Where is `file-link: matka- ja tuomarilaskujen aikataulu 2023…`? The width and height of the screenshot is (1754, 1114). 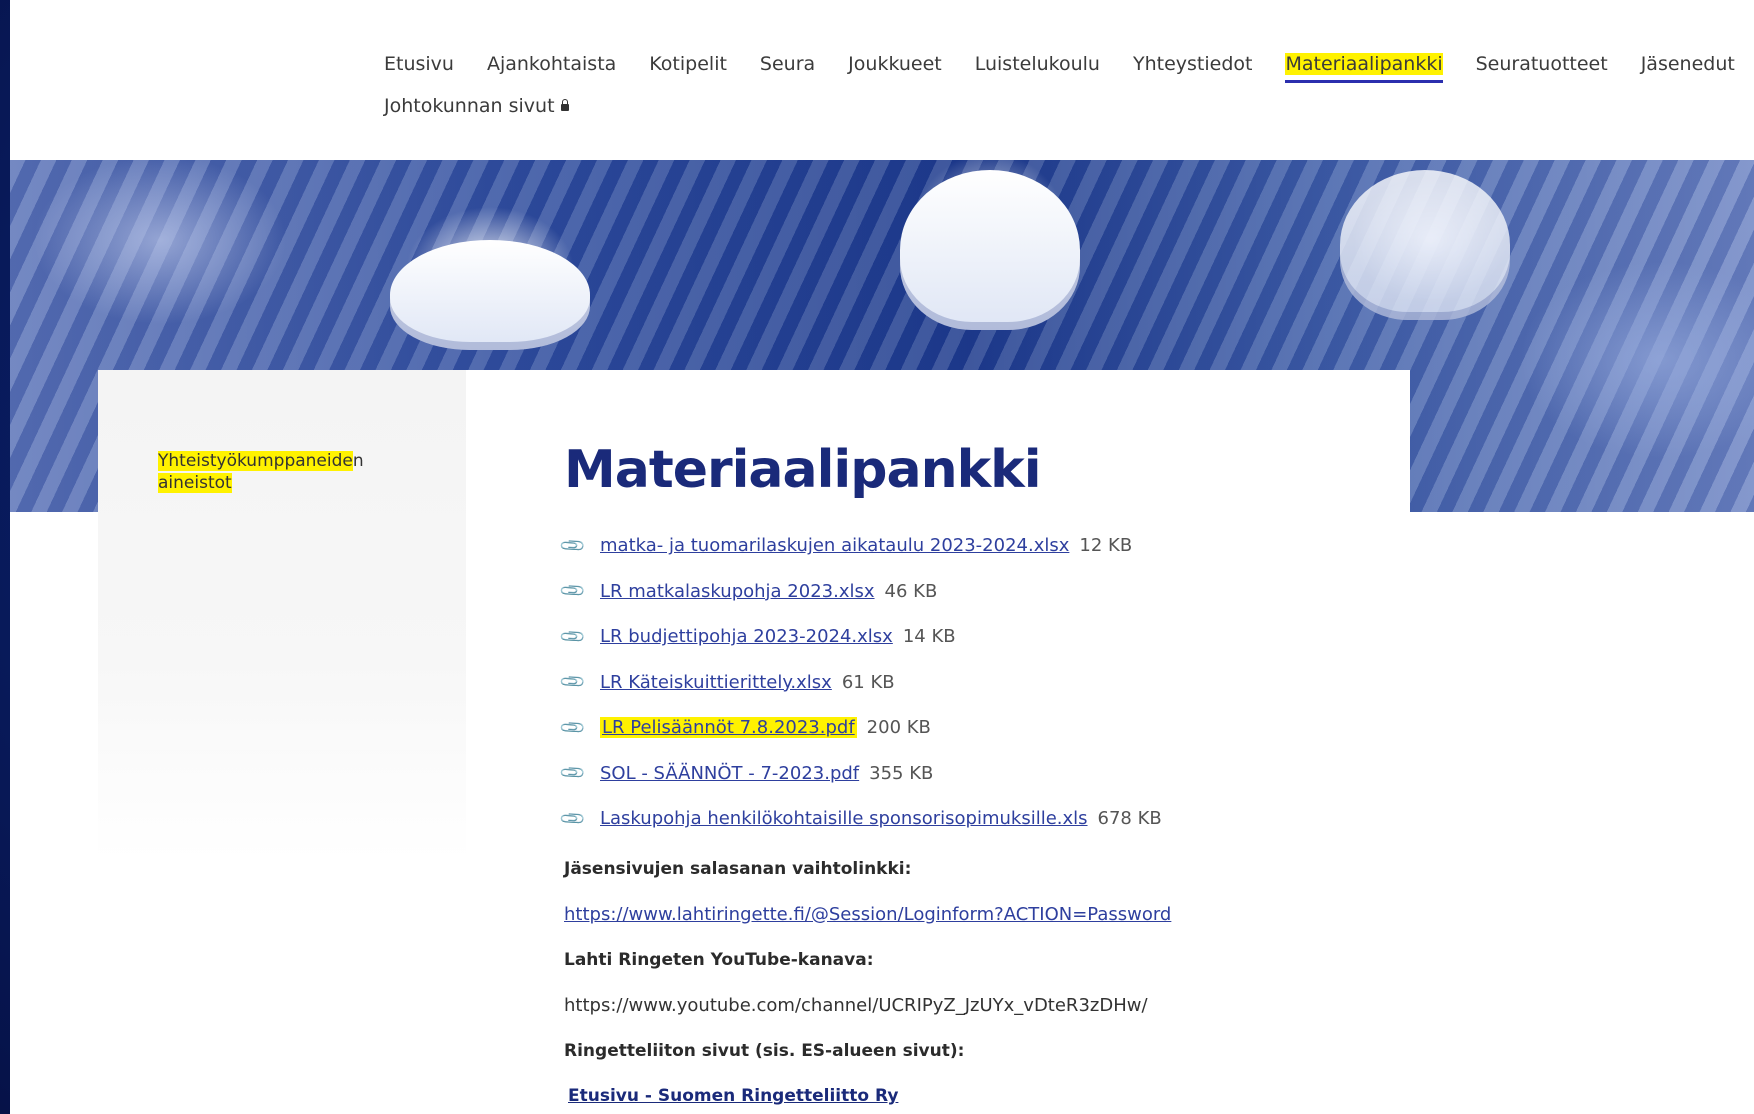
file-link: matka- ja tuomarilaskujen aikataulu 2023… is located at coordinates (834, 545).